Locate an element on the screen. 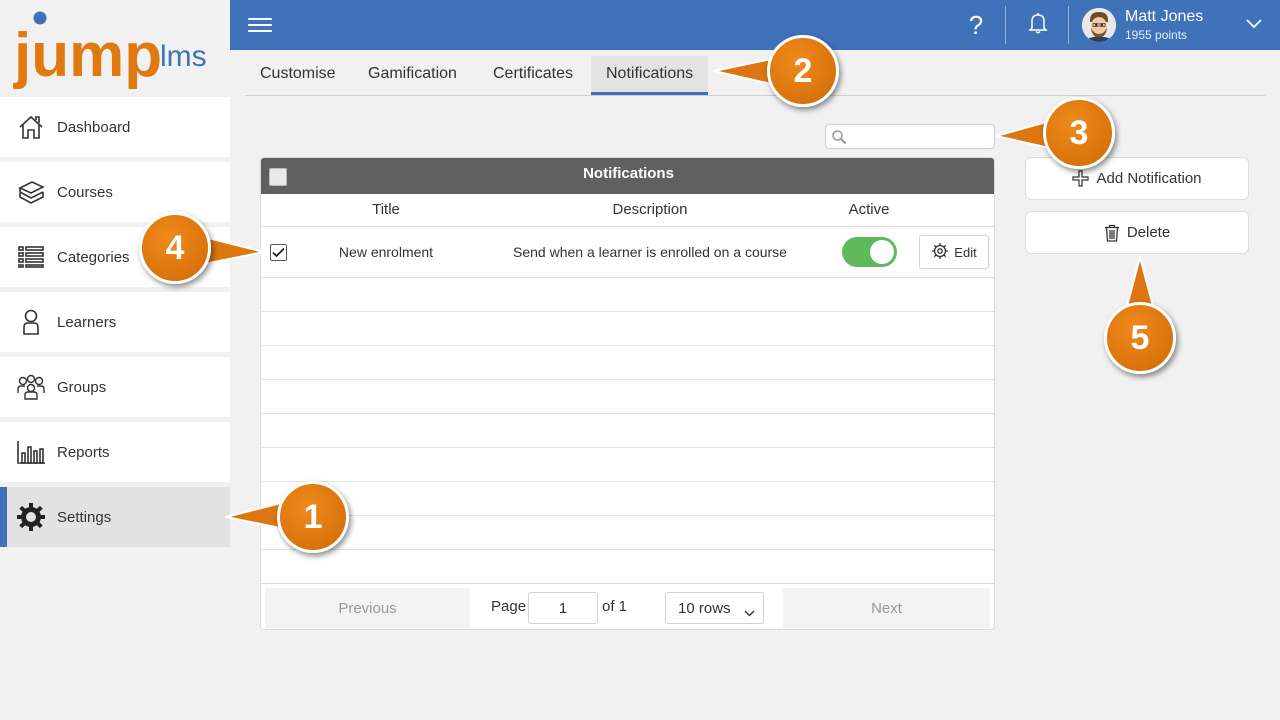 The height and width of the screenshot is (720, 1280). callout-marker-5: 5 is located at coordinates (1140, 338).